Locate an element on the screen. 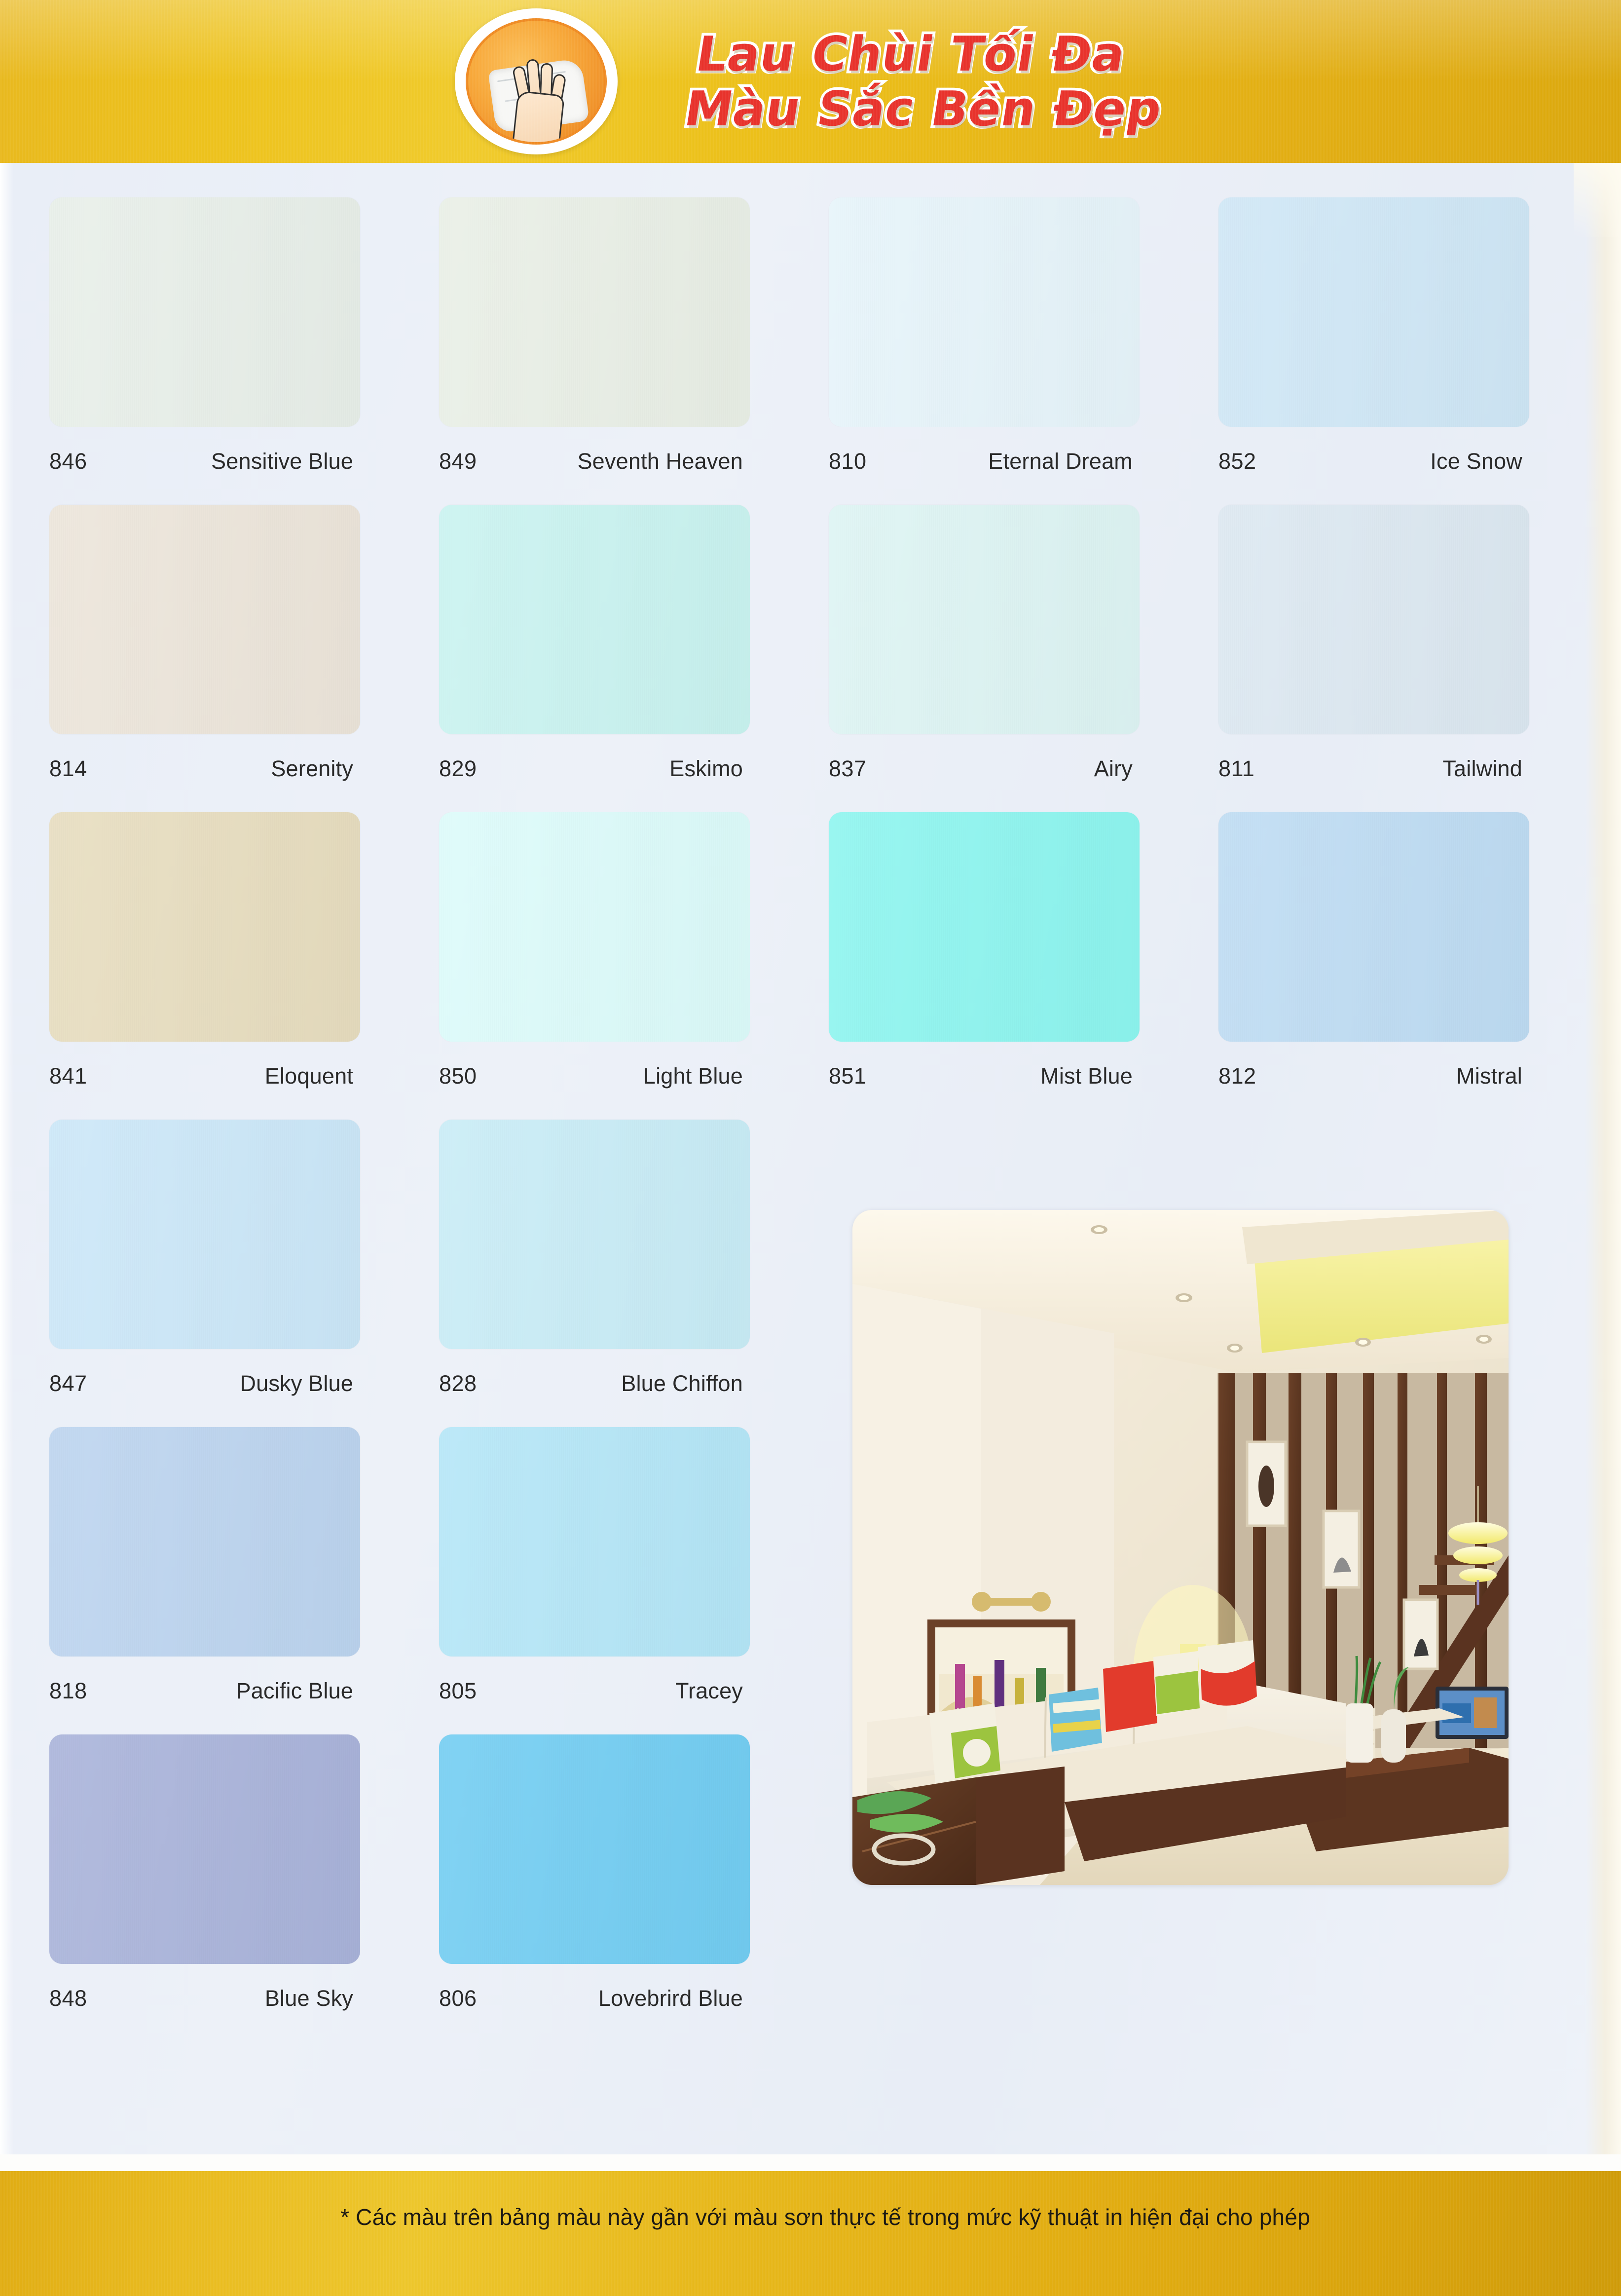 This screenshot has height=2296, width=1621. swatch-cell: 805 Tracey is located at coordinates (634, 1565).